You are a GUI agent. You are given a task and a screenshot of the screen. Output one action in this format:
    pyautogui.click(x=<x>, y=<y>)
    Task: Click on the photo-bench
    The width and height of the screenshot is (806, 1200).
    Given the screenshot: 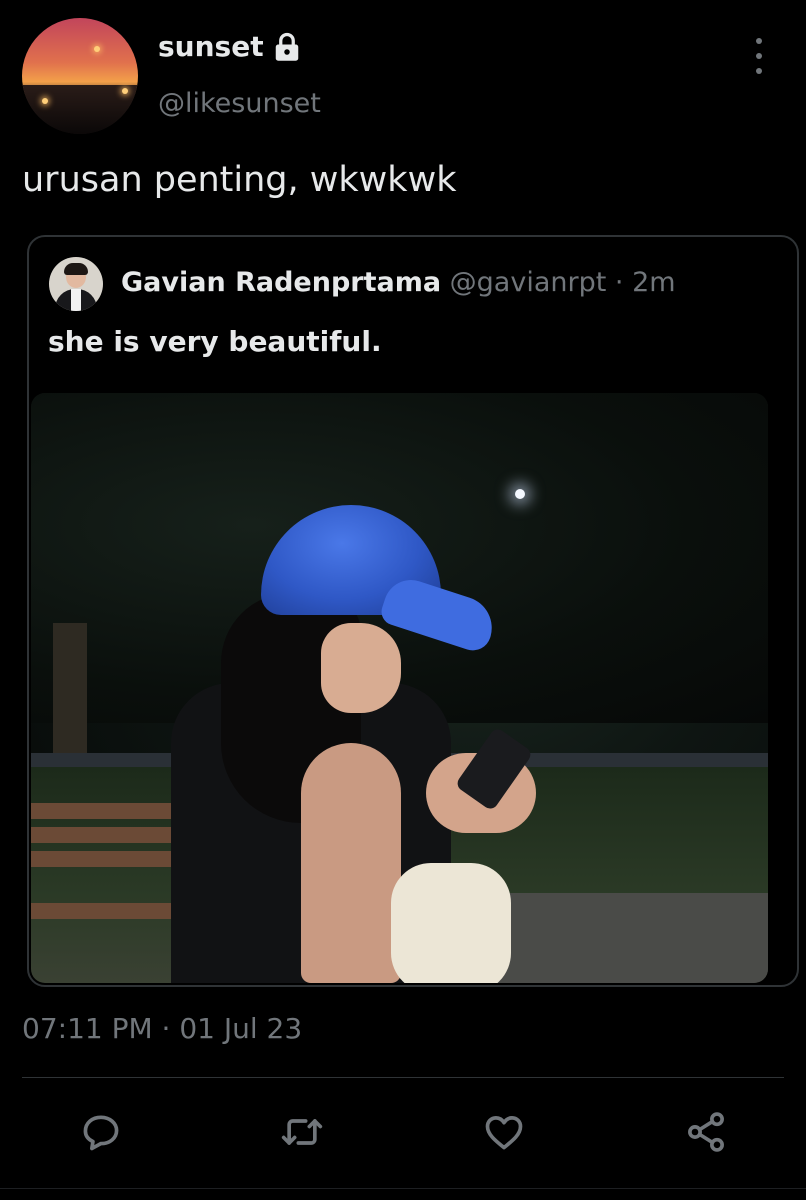 What is the action you would take?
    pyautogui.click(x=111, y=858)
    